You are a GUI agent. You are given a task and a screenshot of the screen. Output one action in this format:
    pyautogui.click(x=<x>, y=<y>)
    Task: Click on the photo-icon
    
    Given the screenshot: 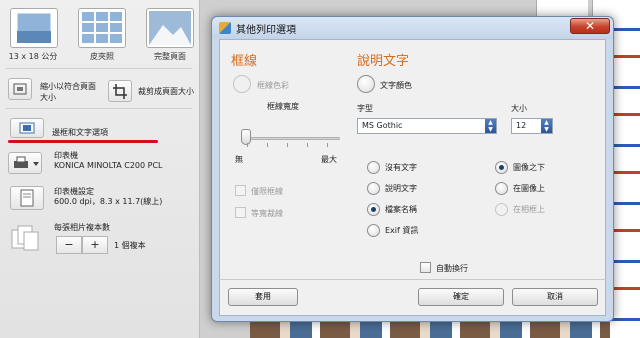 What is the action you would take?
    pyautogui.click(x=34, y=28)
    